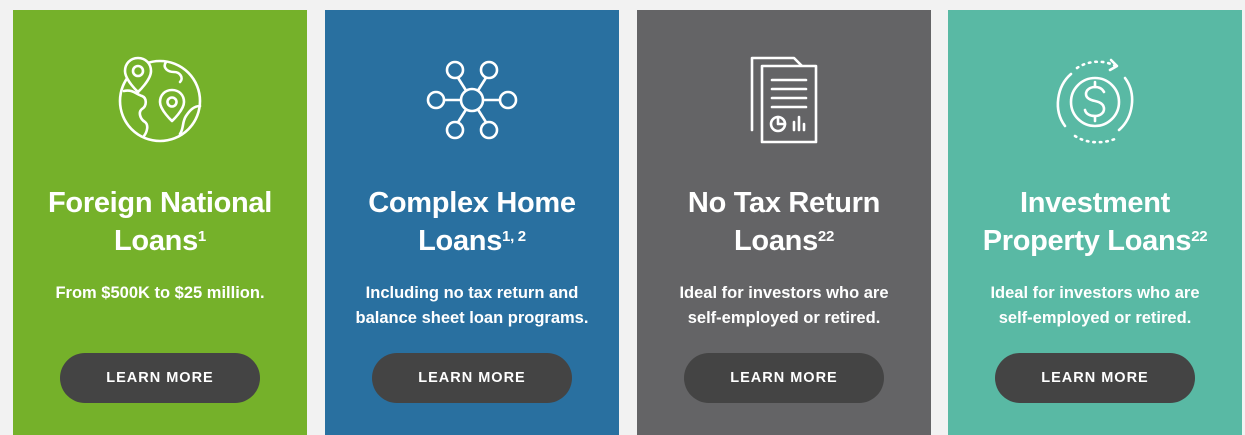  I want to click on footnote-marker: 1, so click(201, 237).